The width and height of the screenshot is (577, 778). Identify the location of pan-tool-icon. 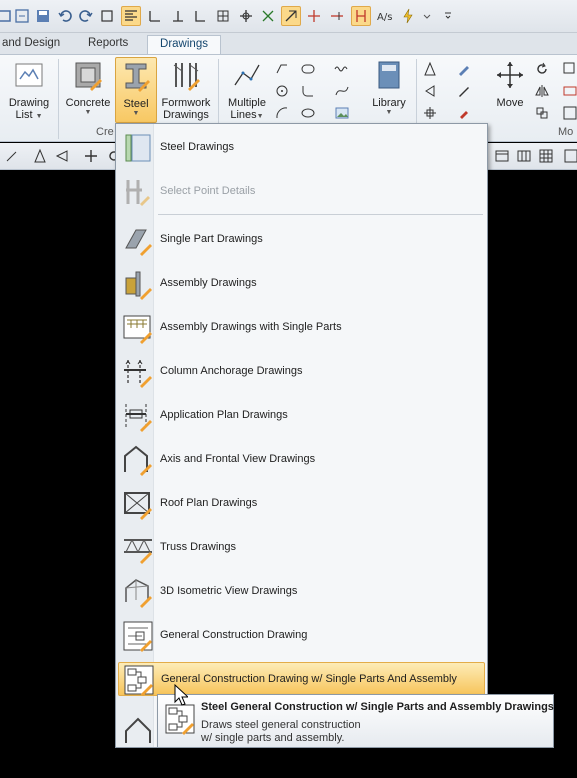
(92, 157).